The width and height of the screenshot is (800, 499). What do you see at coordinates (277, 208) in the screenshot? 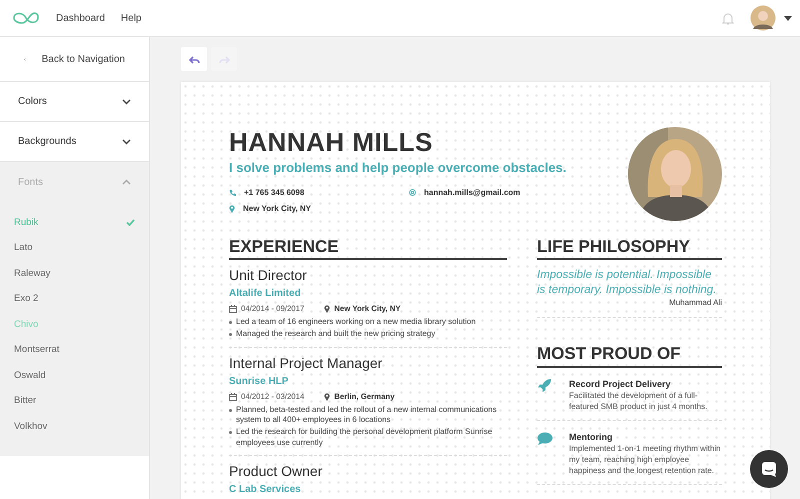
I see `contact-text: New York City, NY` at bounding box center [277, 208].